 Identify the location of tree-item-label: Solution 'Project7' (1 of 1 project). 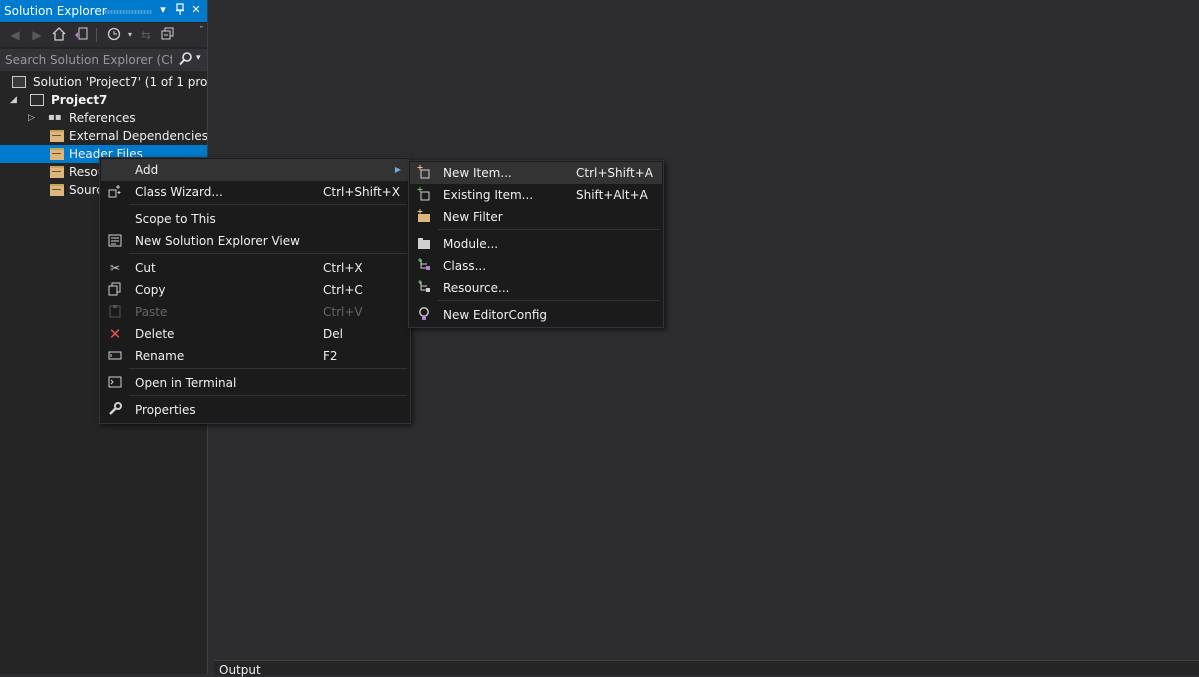
(120, 82).